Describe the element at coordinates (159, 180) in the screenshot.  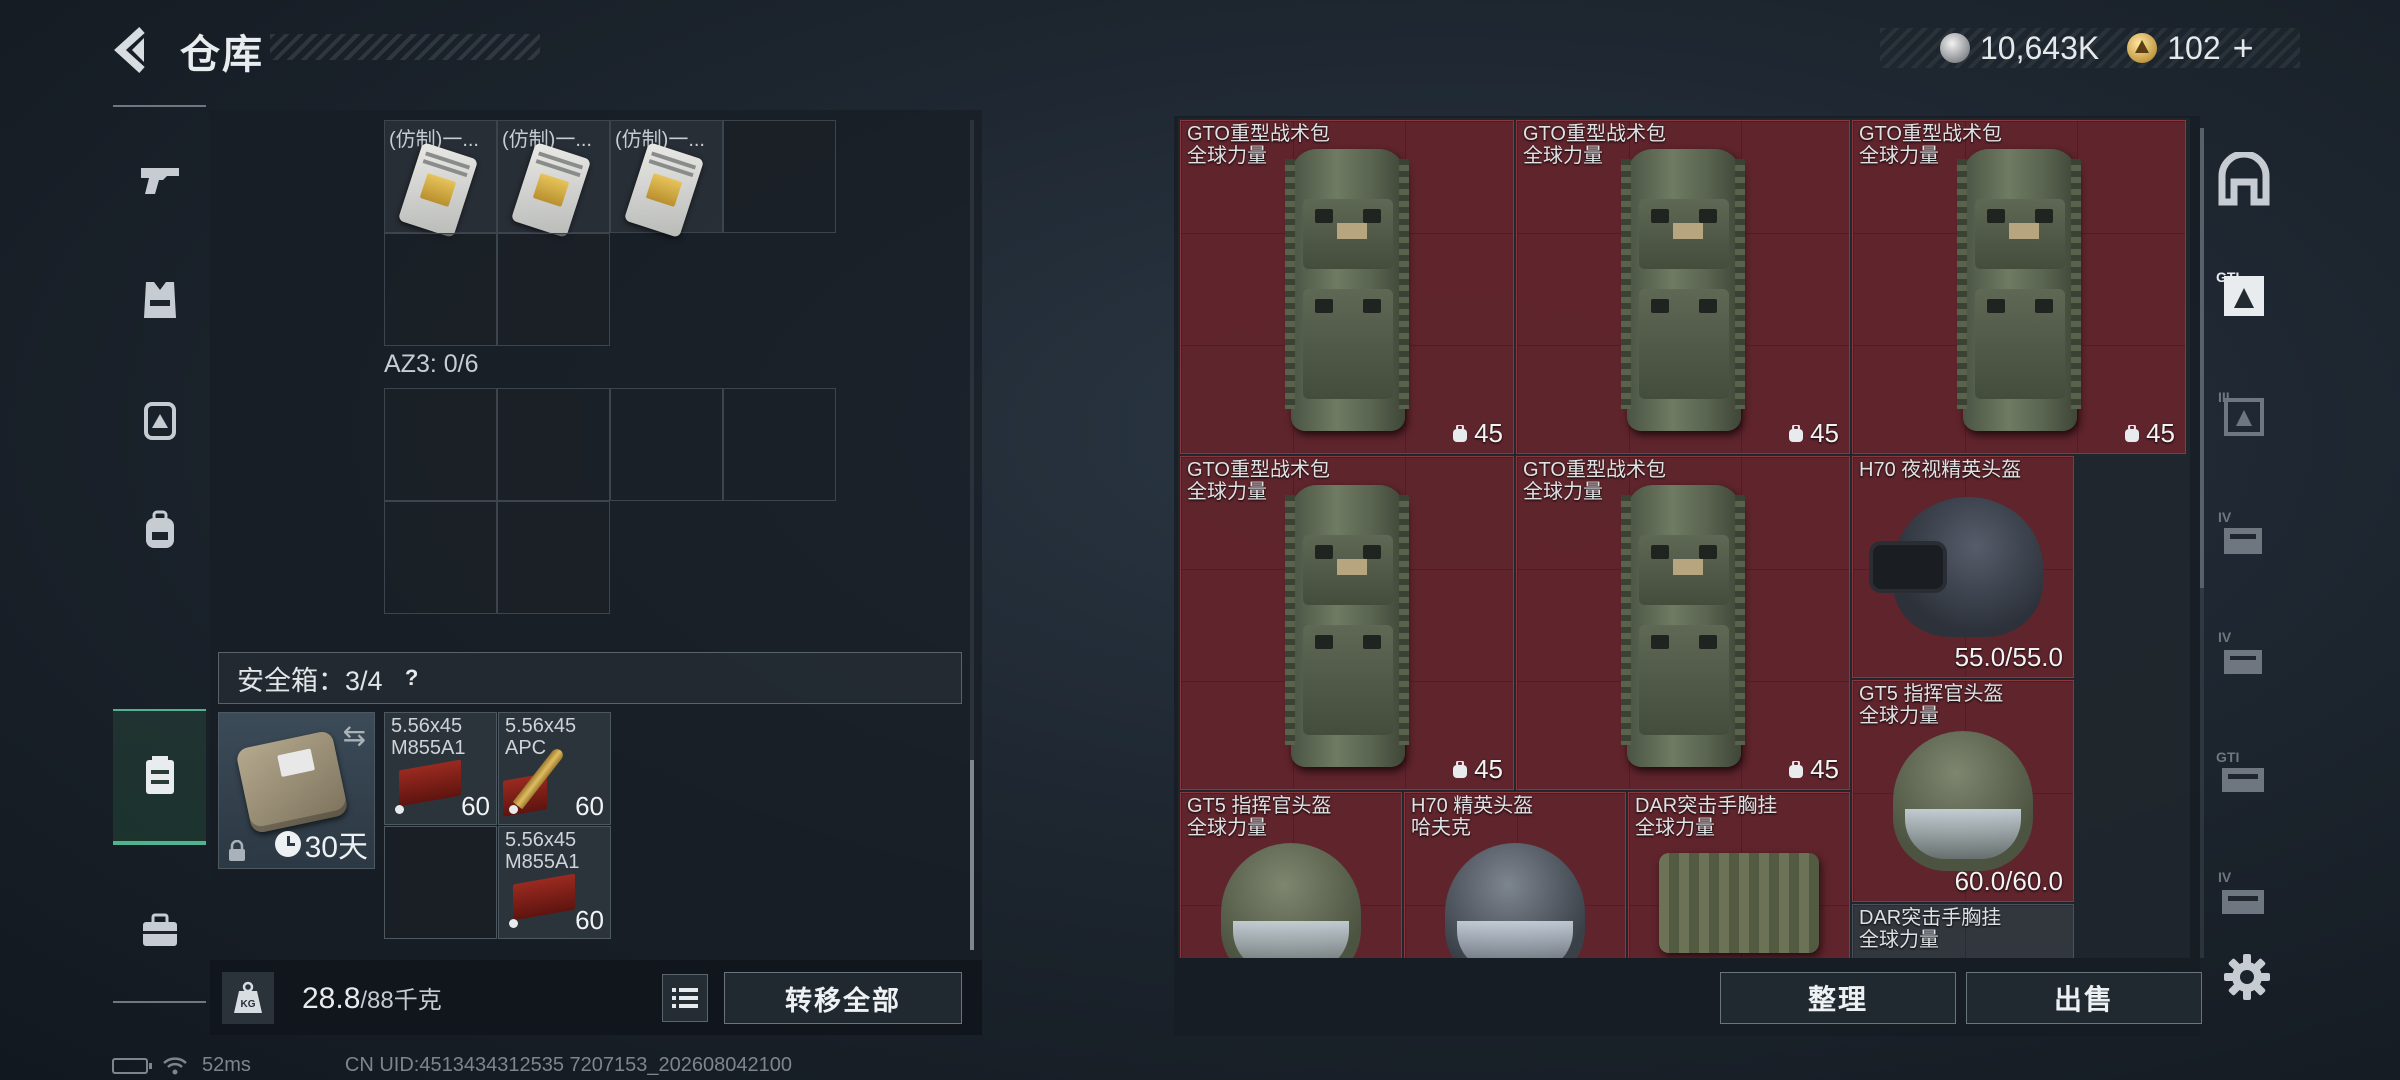
I see `category-weapons` at that location.